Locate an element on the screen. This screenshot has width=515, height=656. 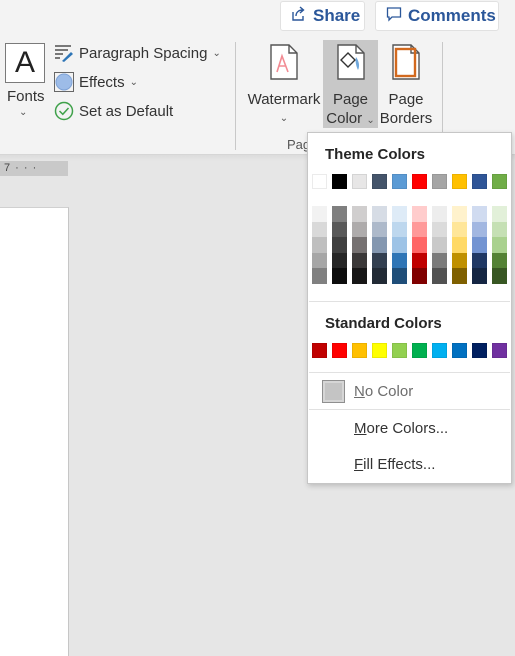
no-color-item: No Color is located at coordinates (383, 391).